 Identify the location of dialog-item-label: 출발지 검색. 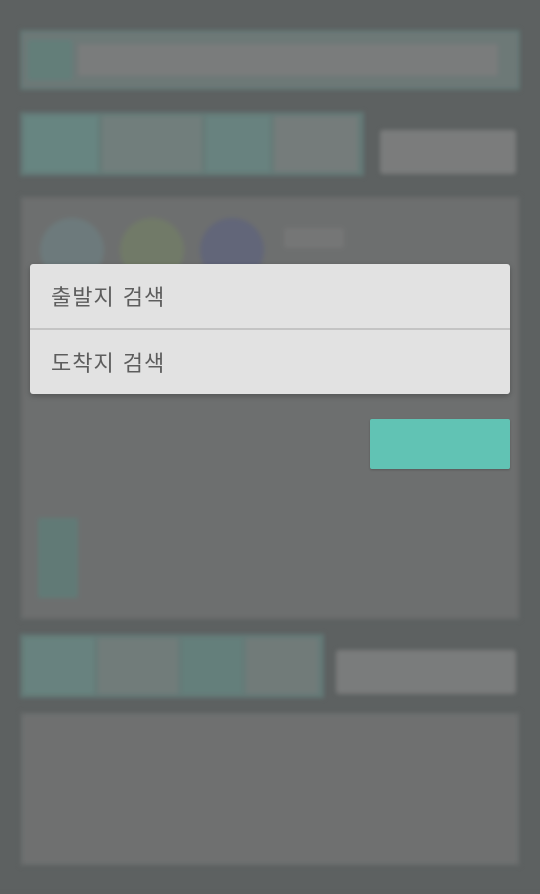
(108, 298).